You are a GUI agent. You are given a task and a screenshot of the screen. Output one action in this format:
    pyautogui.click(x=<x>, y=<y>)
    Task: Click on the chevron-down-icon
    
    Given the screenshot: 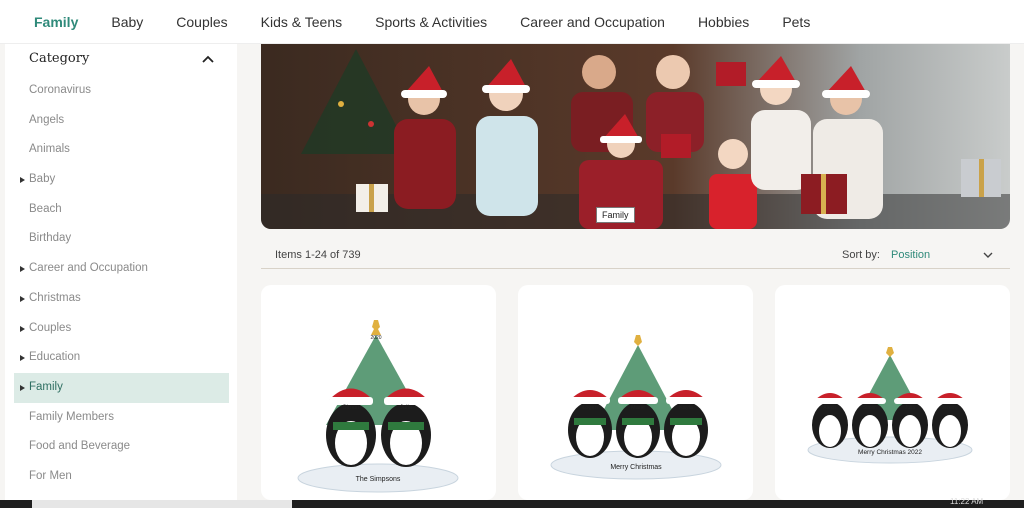 What is the action you would take?
    pyautogui.click(x=988, y=255)
    